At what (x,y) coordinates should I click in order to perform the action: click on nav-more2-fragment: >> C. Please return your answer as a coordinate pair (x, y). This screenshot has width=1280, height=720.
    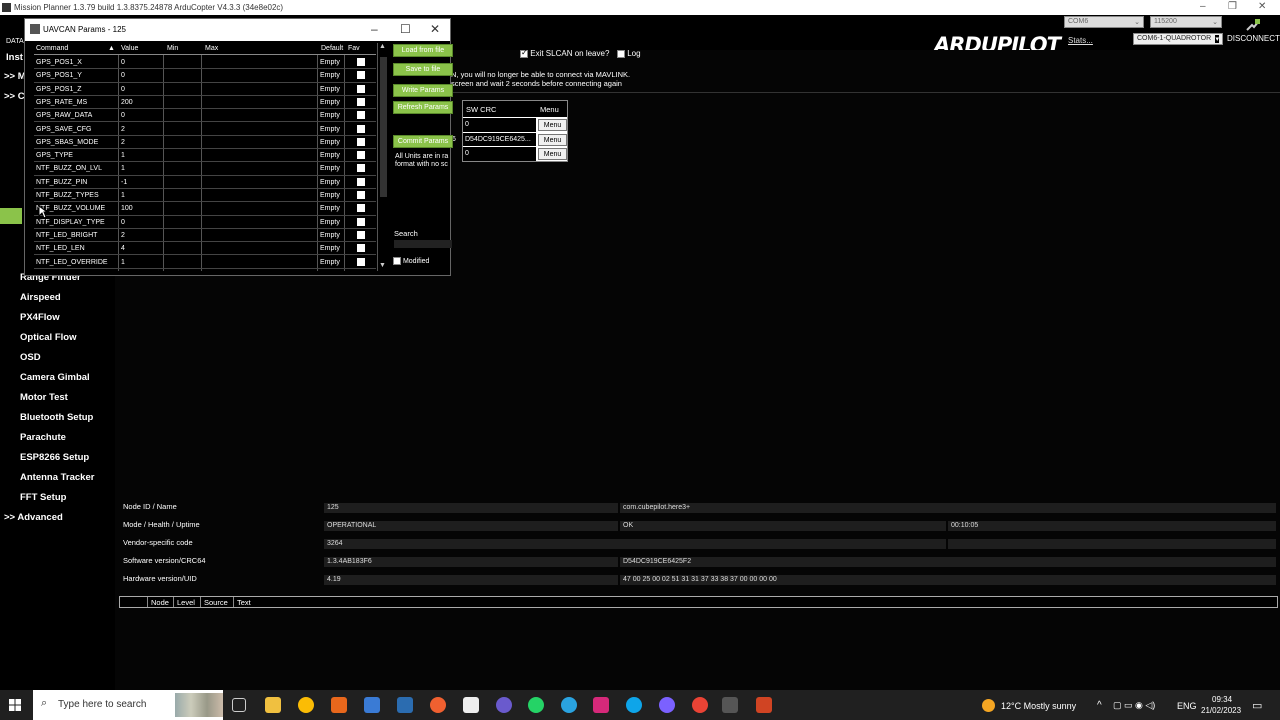
    Looking at the image, I should click on (14, 96).